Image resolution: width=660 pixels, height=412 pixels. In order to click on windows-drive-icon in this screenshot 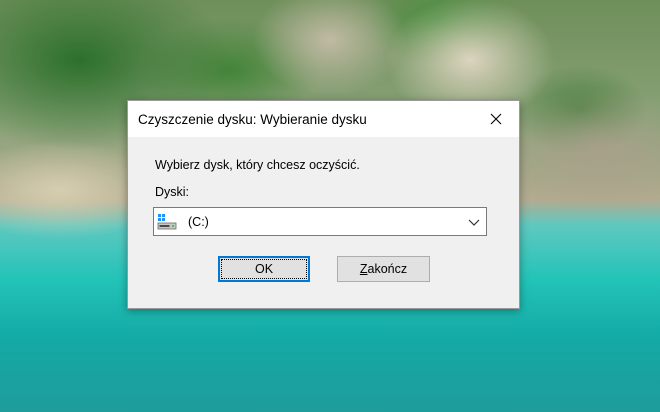, I will do `click(167, 222)`.